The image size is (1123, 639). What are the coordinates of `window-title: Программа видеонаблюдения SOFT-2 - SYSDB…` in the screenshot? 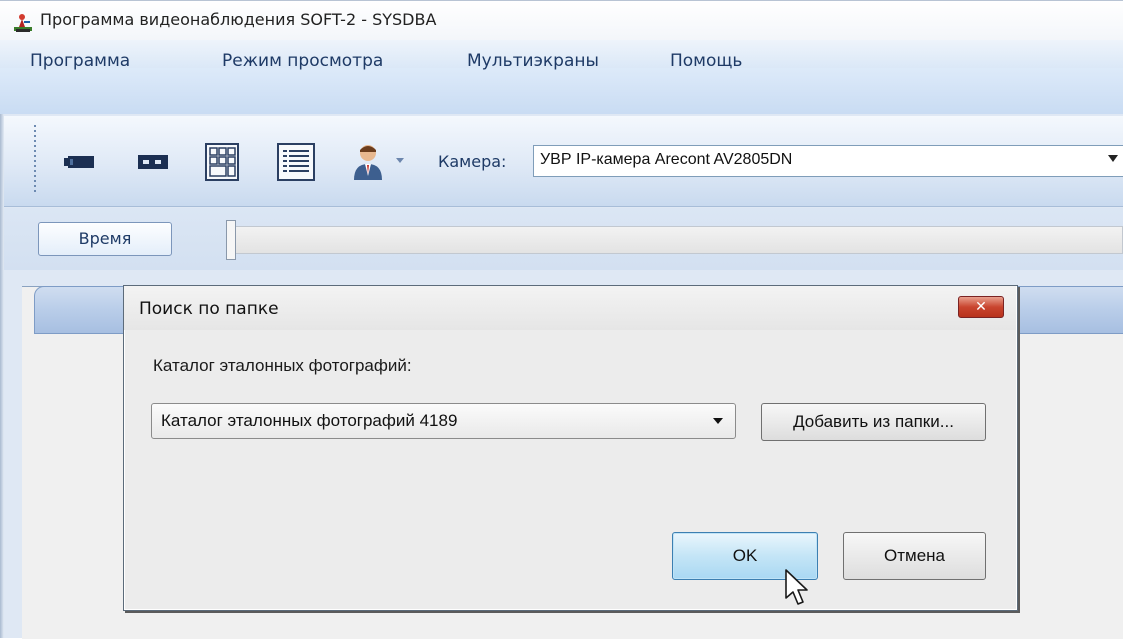 It's located at (238, 19).